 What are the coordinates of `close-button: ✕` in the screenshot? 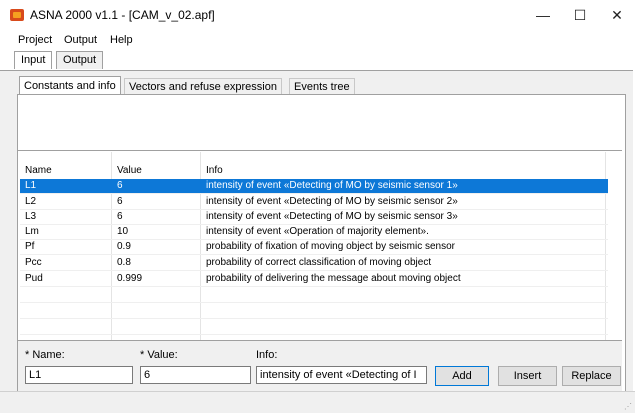 It's located at (617, 15).